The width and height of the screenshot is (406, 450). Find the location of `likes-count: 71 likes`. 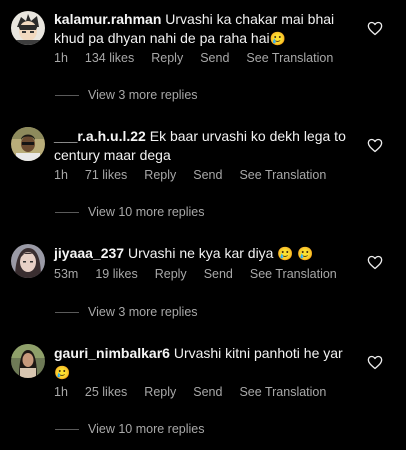

likes-count: 71 likes is located at coordinates (106, 175).